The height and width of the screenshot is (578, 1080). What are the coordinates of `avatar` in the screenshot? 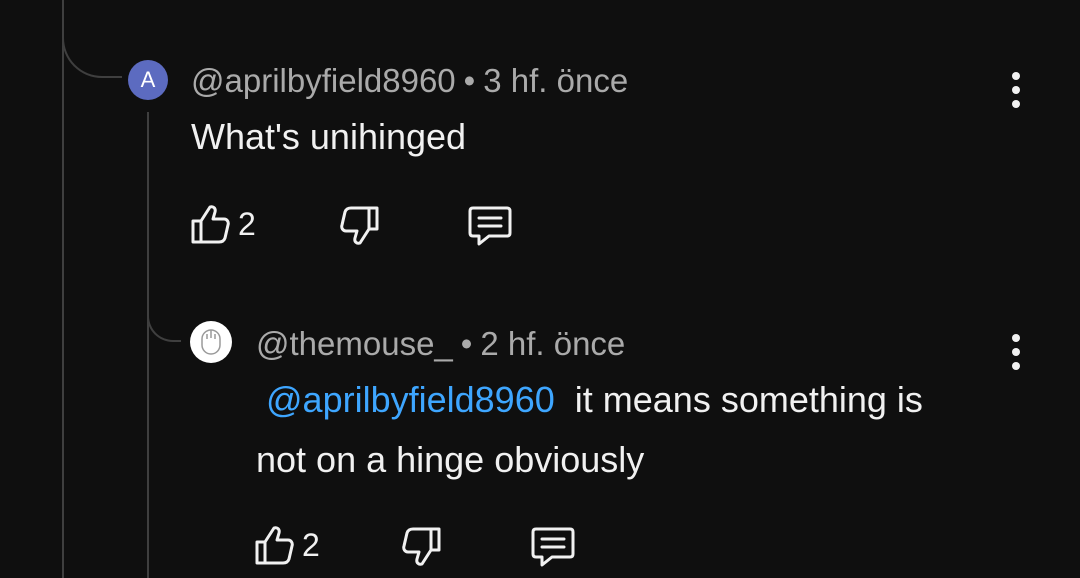 It's located at (211, 342).